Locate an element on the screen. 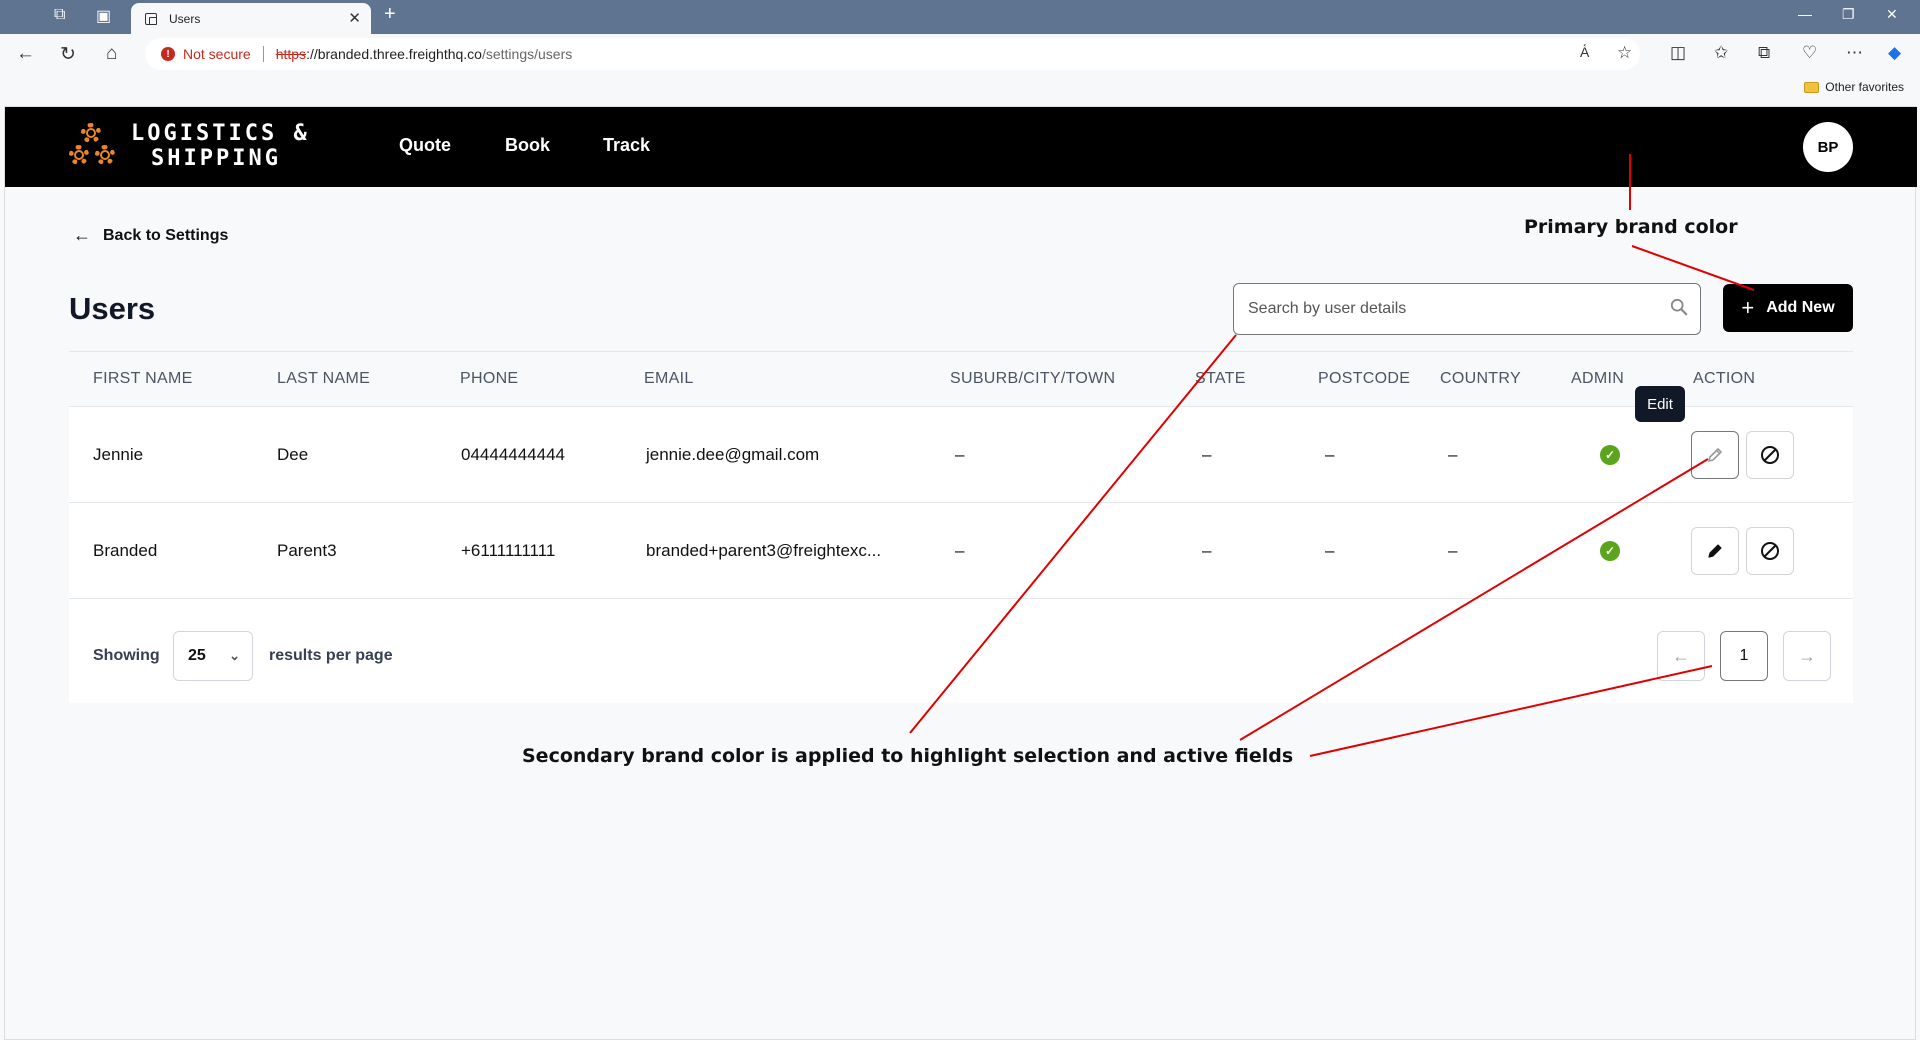 Image resolution: width=1920 pixels, height=1040 pixels. col-postcode: POSTCODE is located at coordinates (1364, 379).